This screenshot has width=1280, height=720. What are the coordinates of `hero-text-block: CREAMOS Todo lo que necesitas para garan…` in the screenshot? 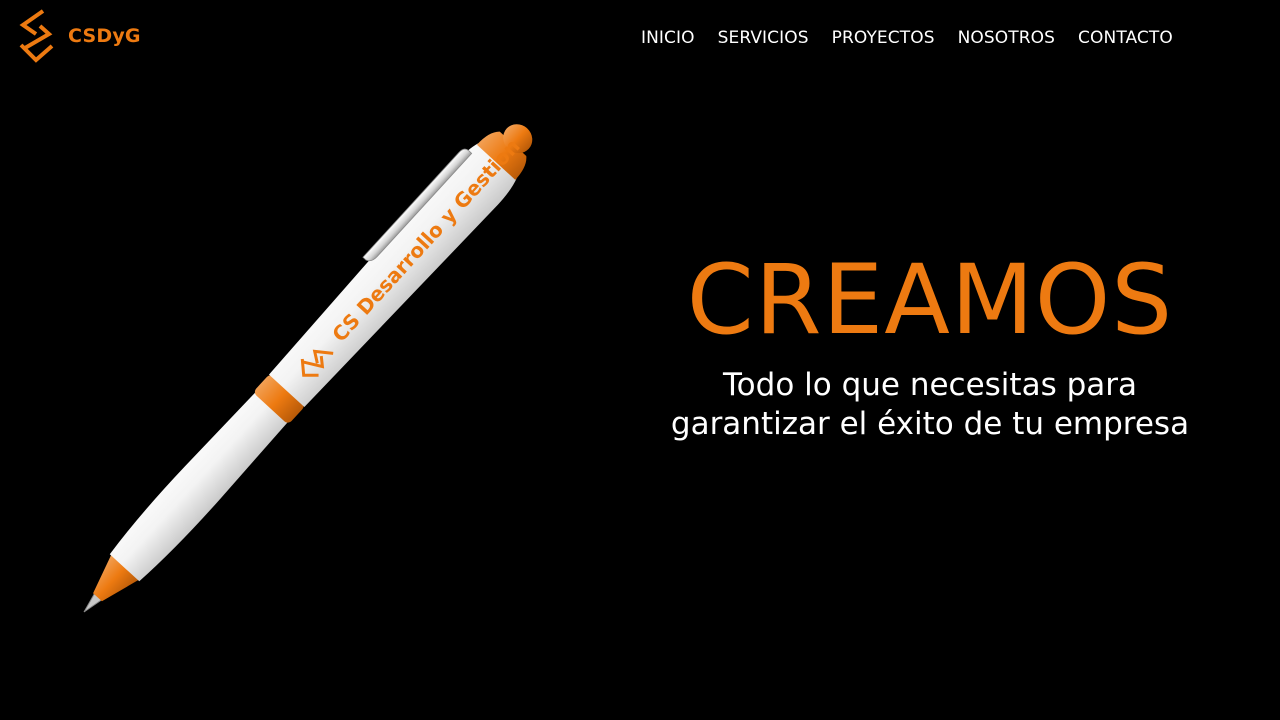 It's located at (930, 347).